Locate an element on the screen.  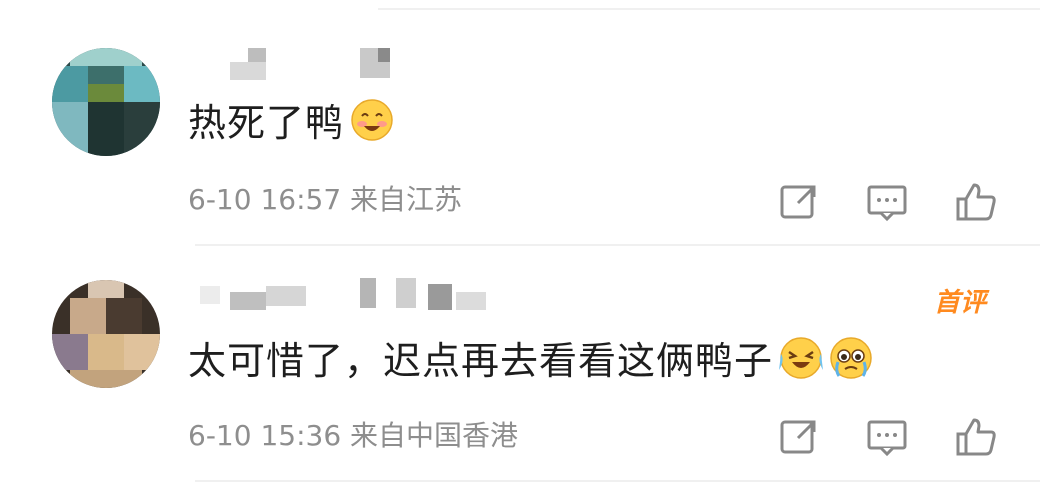
comment-text: 太可惜了，迟点再去看看这俩鸭子 is located at coordinates (530, 360).